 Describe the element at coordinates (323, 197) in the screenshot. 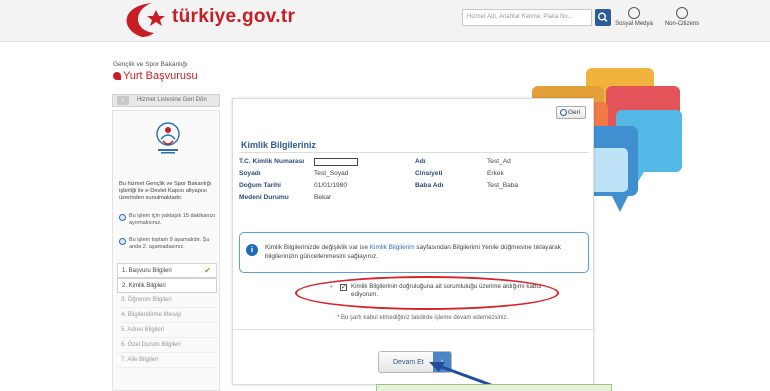

I see `field-value: Bekar` at that location.